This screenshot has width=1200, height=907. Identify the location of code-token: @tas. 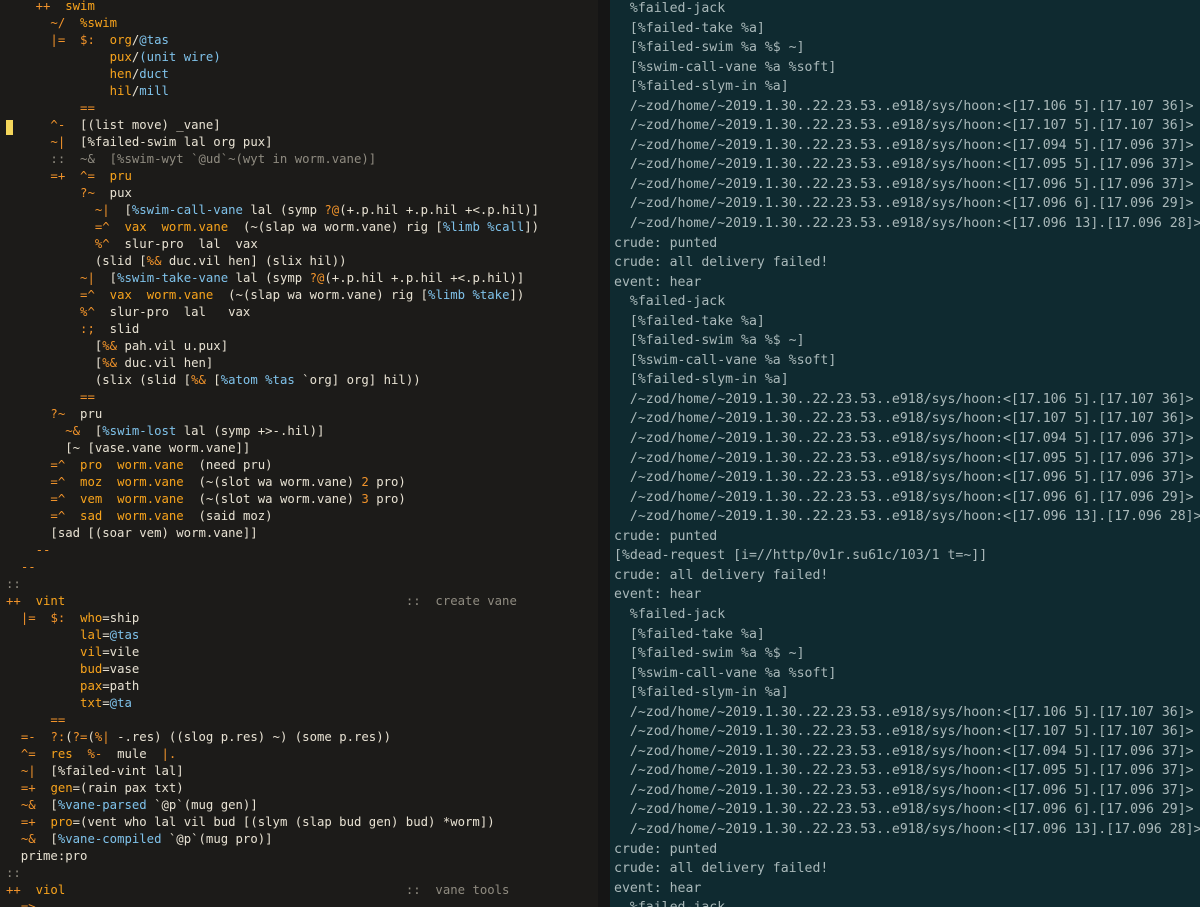
(154, 40).